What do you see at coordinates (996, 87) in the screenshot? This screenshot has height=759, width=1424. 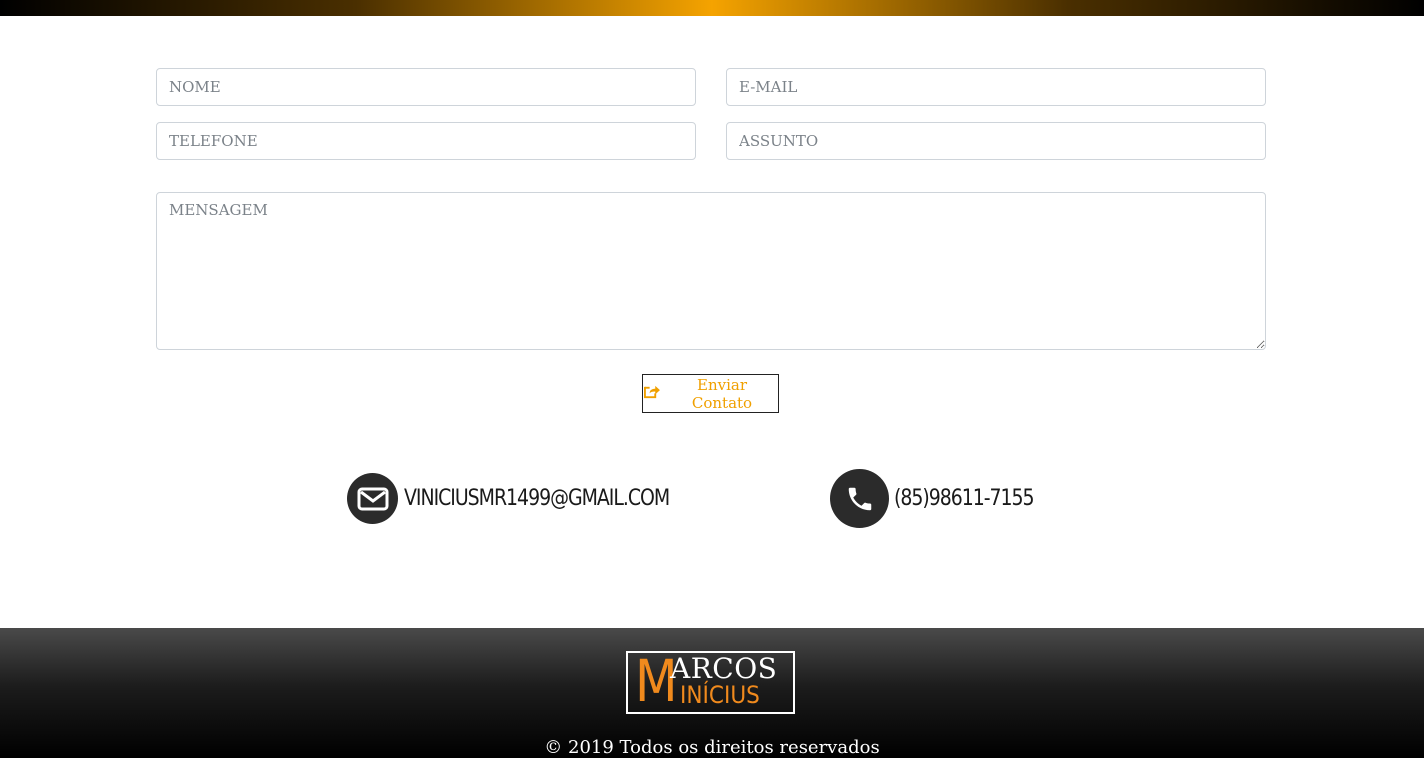 I see `email-field` at bounding box center [996, 87].